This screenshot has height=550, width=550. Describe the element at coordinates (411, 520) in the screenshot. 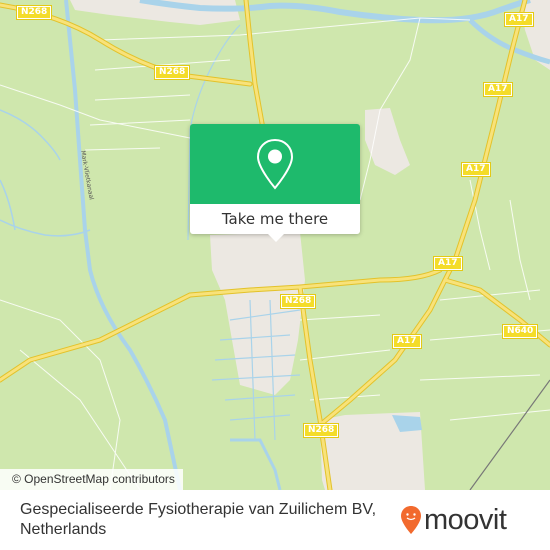

I see `moovit-pin-icon` at that location.